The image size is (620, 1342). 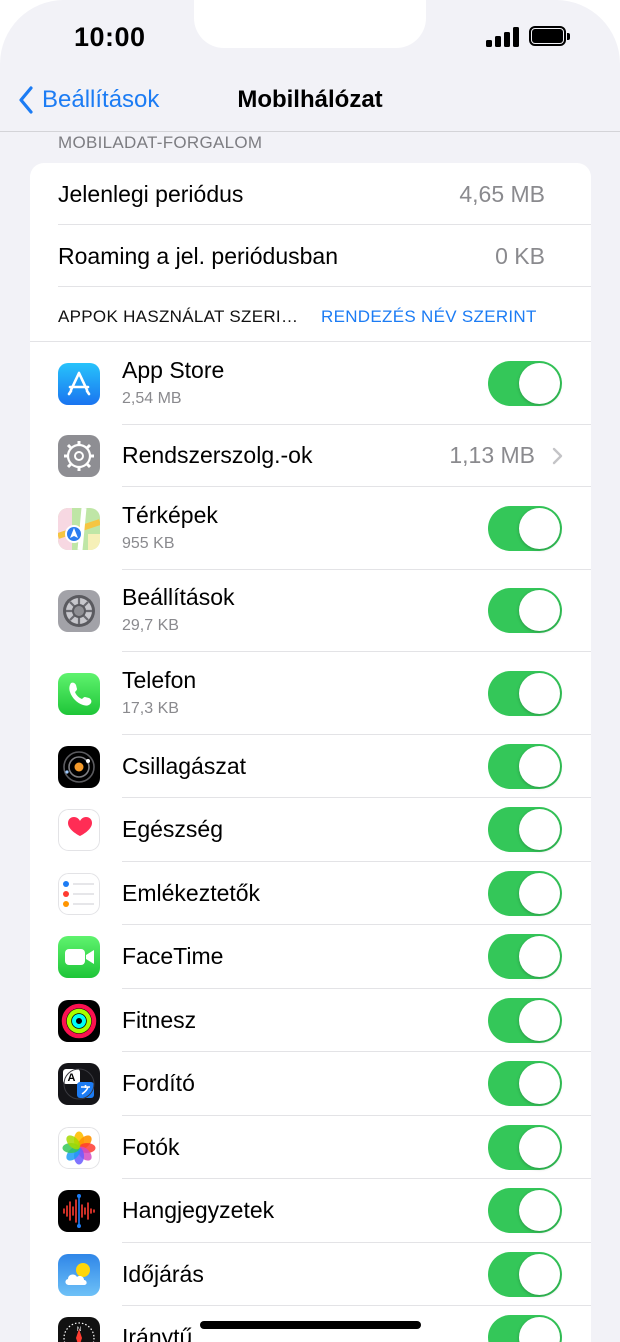 What do you see at coordinates (557, 458) in the screenshot?
I see `chevron-right-icon` at bounding box center [557, 458].